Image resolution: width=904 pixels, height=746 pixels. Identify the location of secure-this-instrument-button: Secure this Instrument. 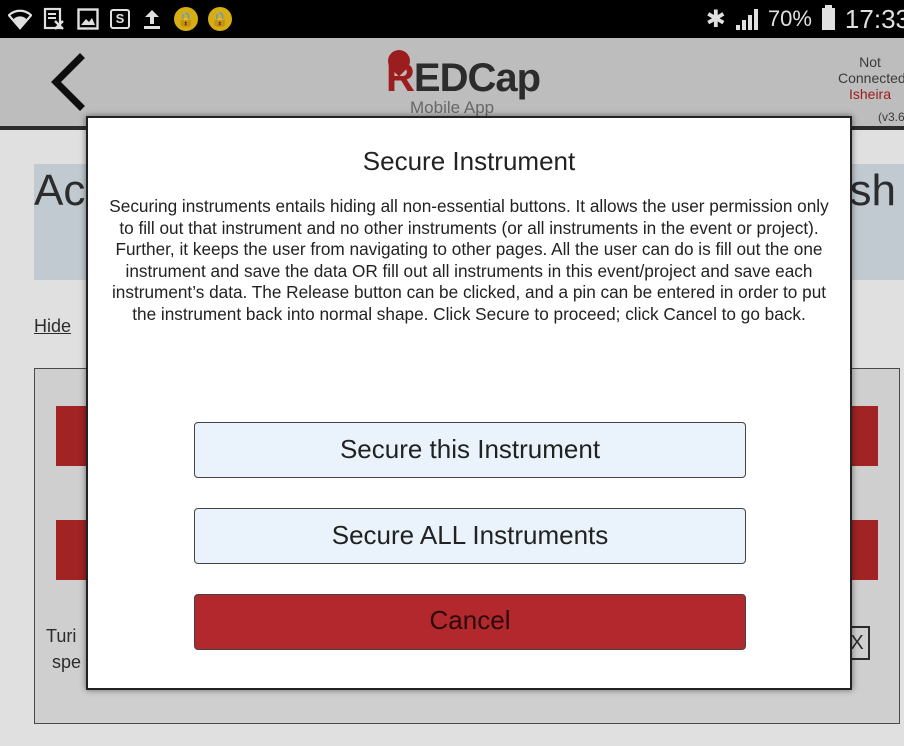
(470, 450).